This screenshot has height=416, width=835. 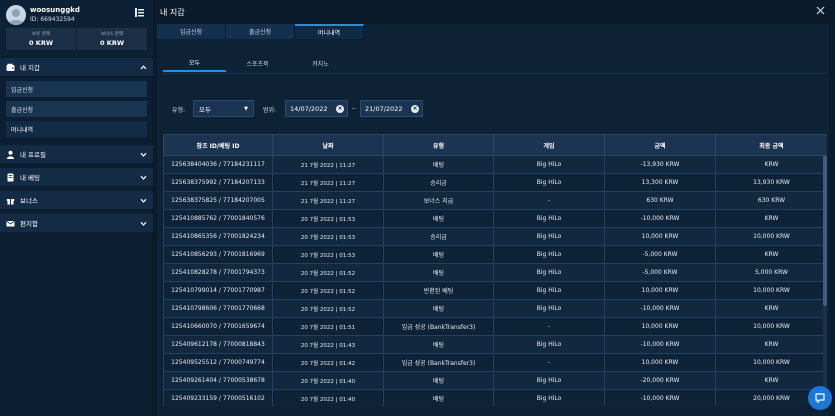 I want to click on close-icon, so click(x=820, y=10).